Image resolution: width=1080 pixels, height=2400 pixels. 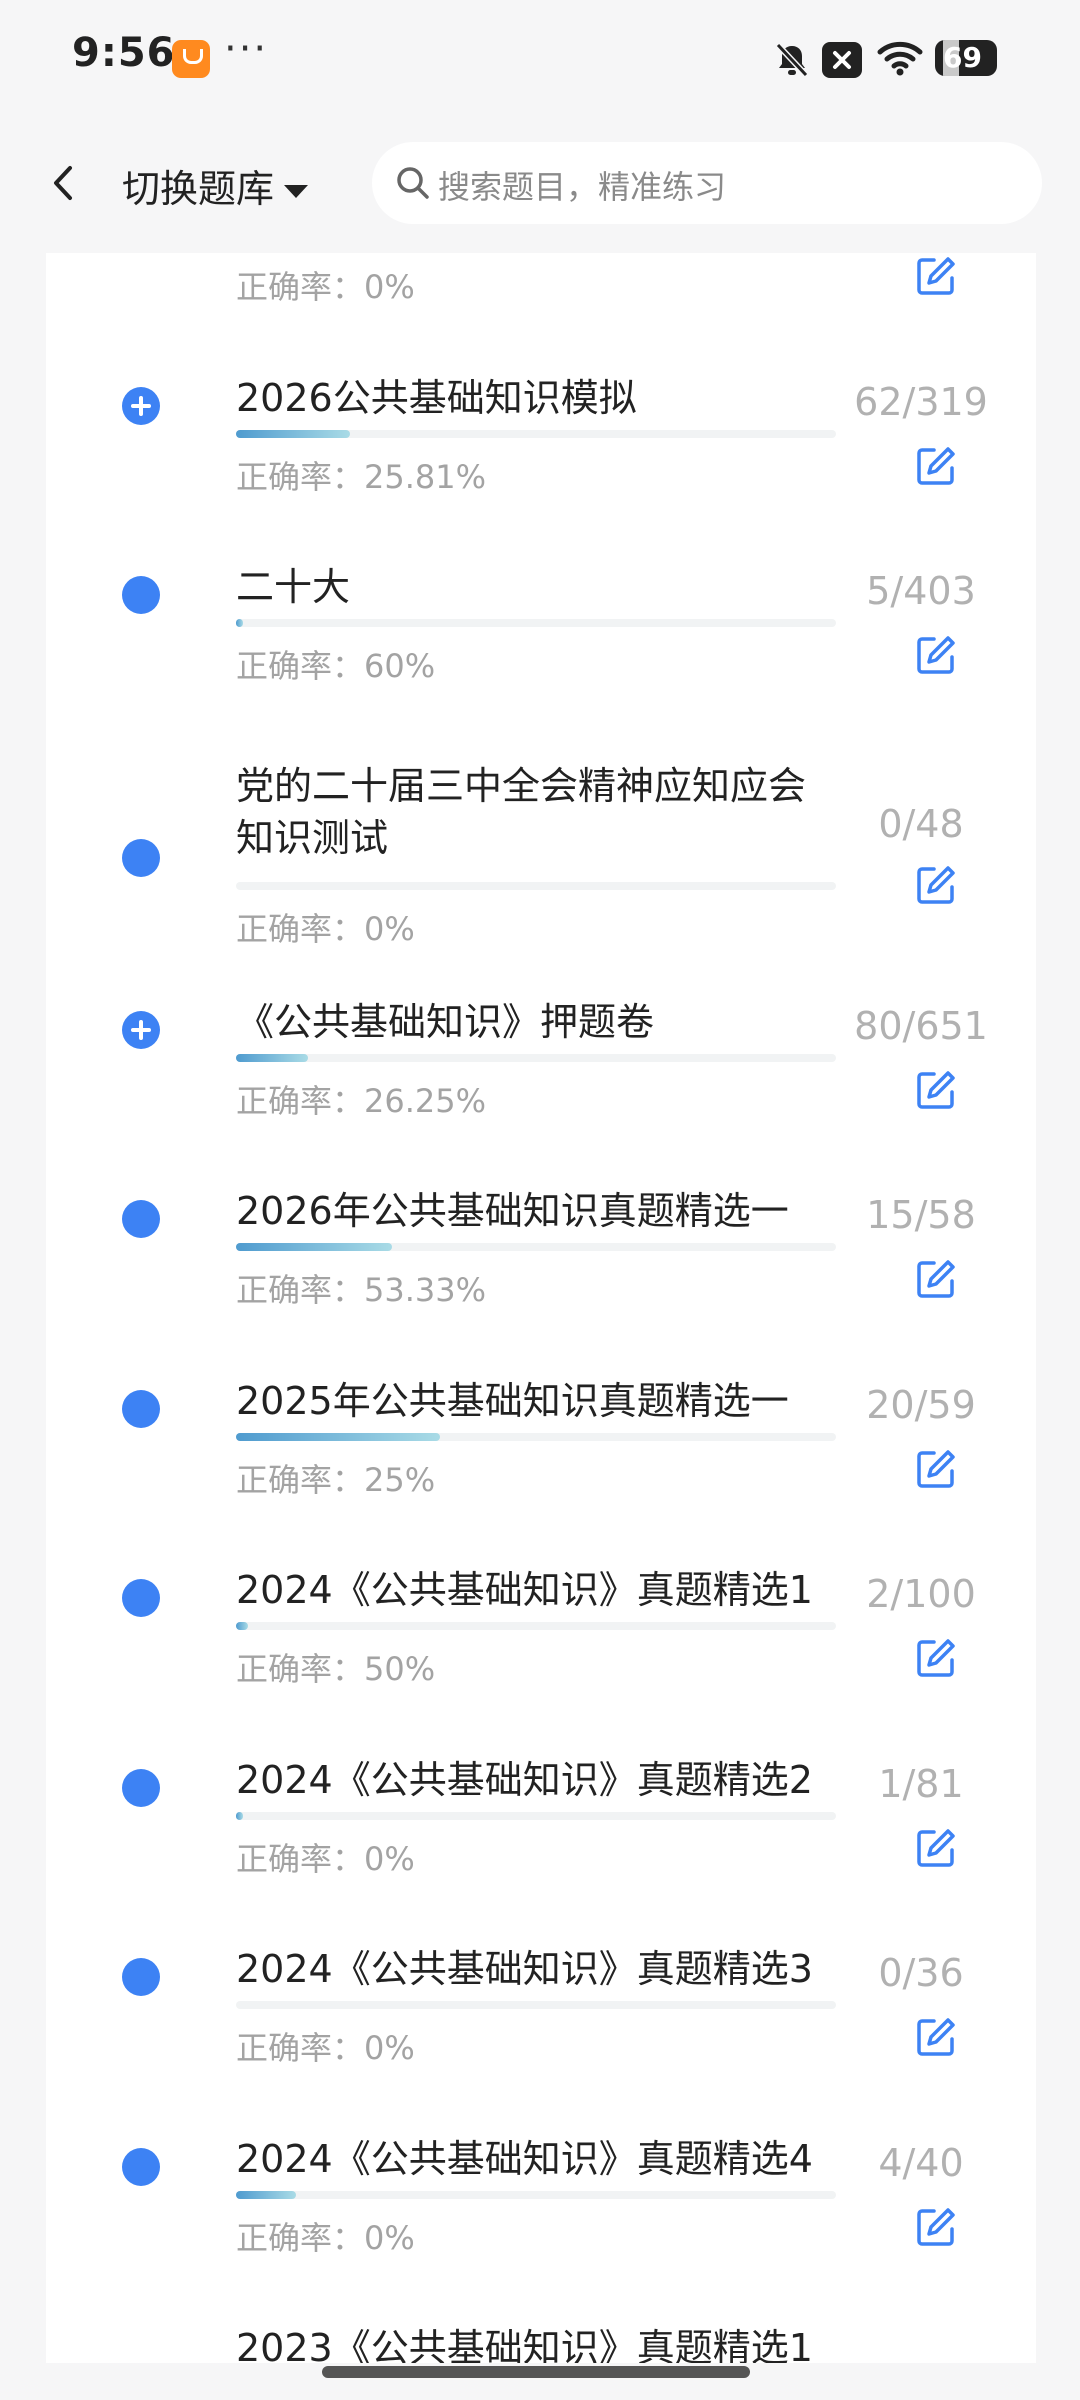 I want to click on progress-count: 80/651, so click(x=921, y=1026).